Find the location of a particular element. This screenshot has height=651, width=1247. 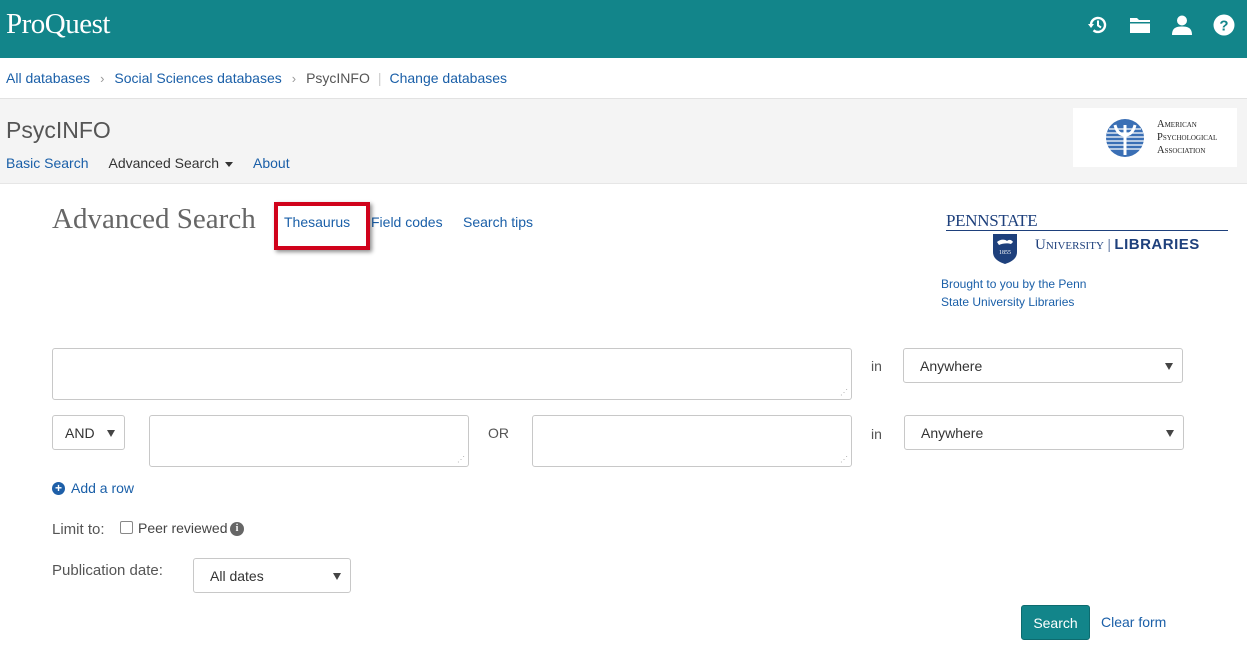

page-title: Advanced Search is located at coordinates (154, 219).